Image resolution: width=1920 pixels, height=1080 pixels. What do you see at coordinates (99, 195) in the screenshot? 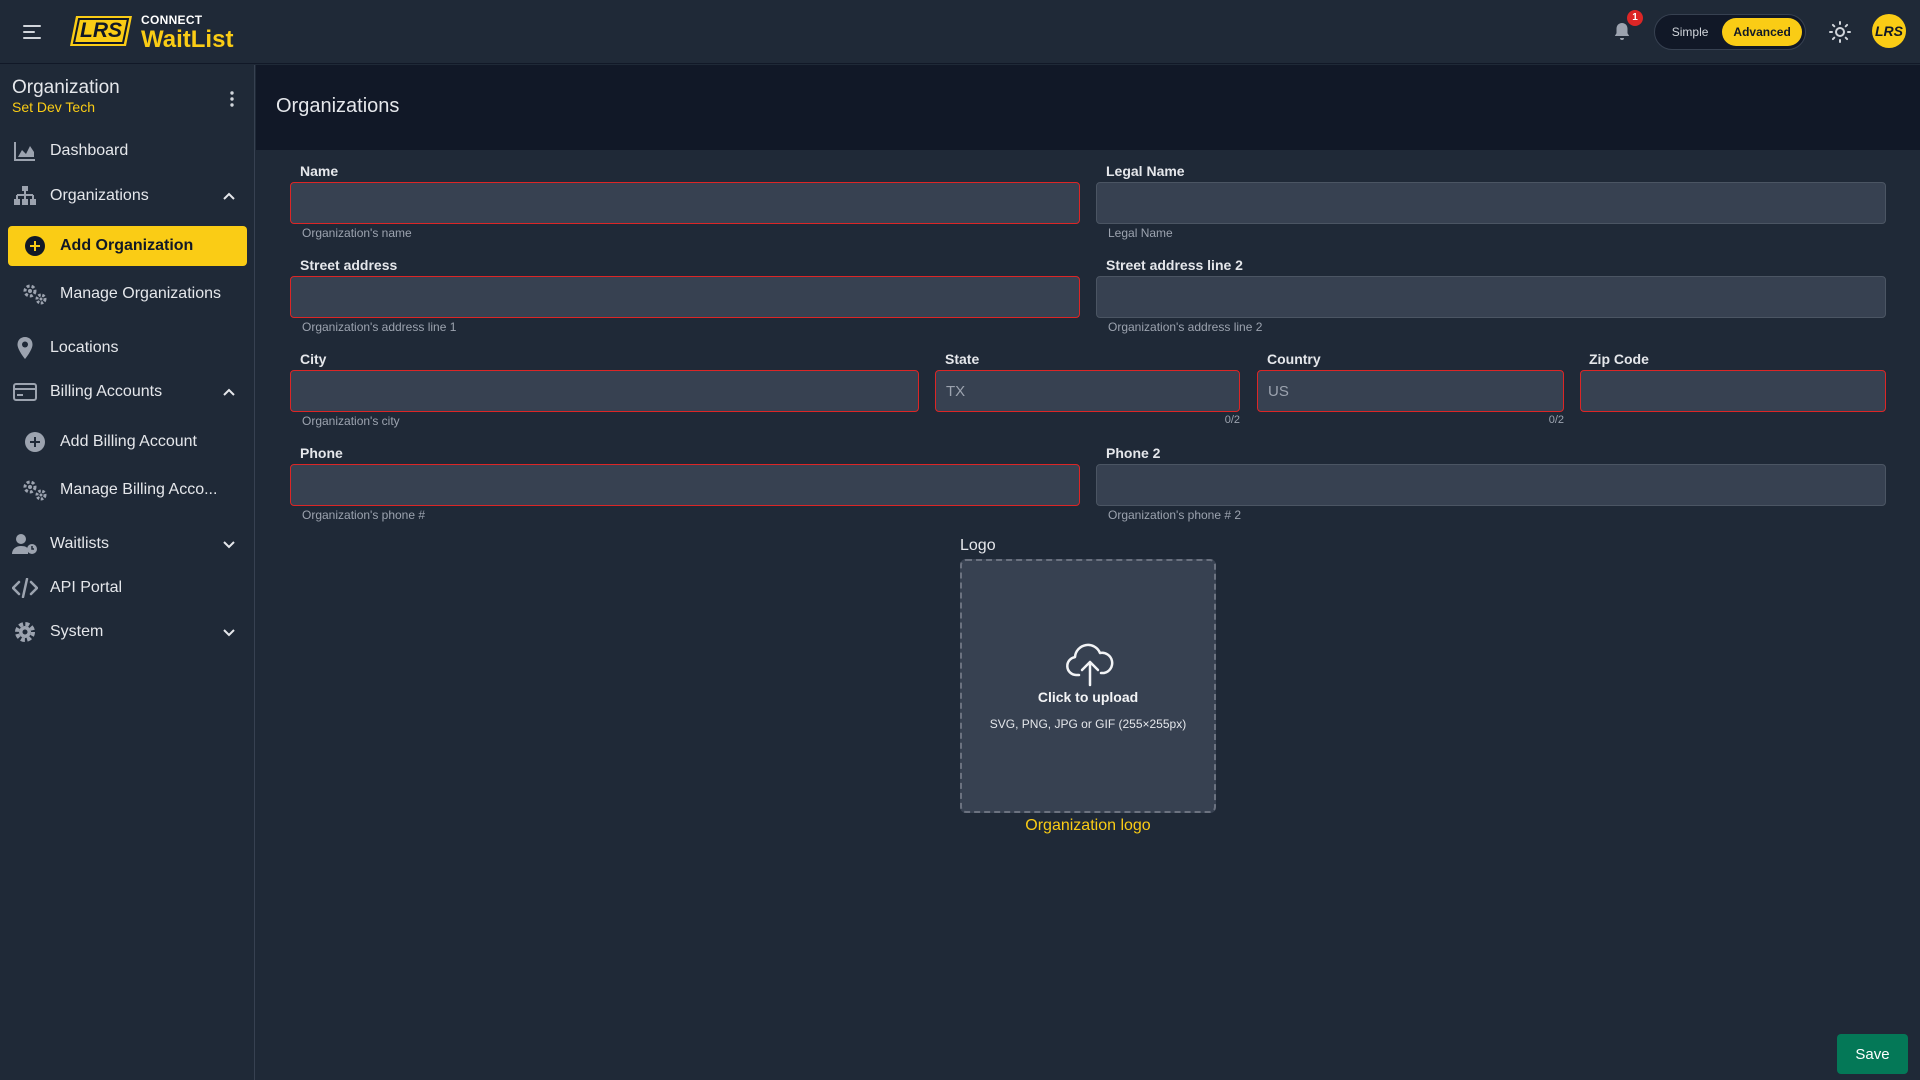
I see `sidebar-item-label: Organizations` at bounding box center [99, 195].